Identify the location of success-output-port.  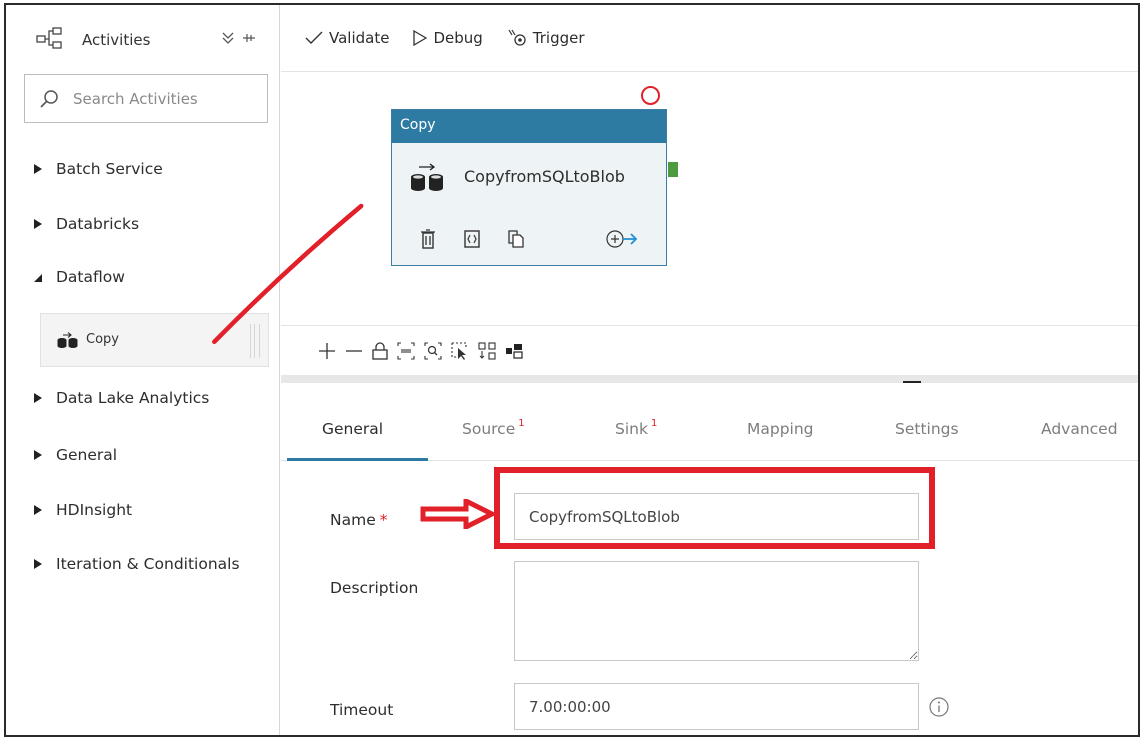
(673, 169).